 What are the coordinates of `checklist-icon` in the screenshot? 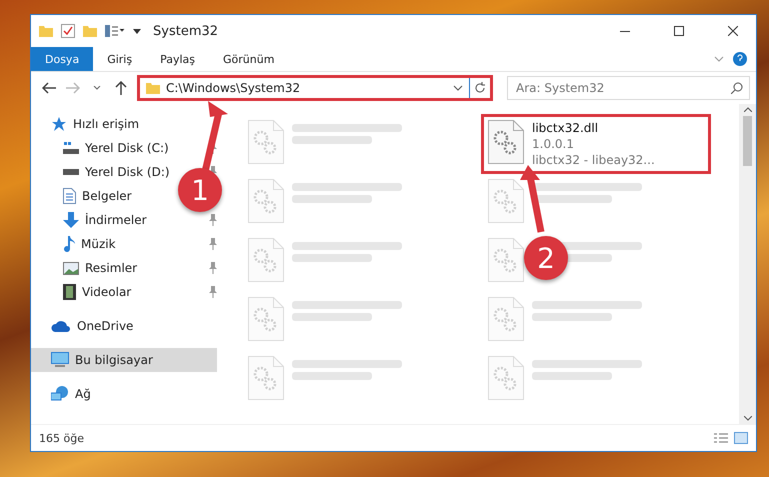 It's located at (68, 31).